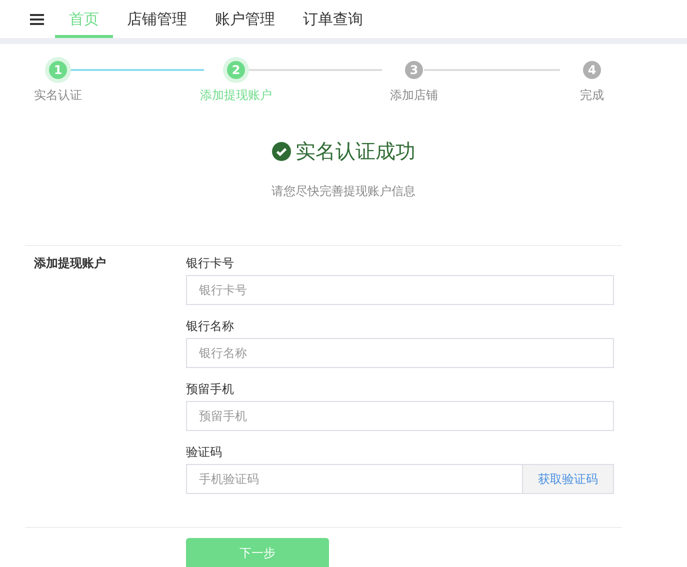  Describe the element at coordinates (204, 452) in the screenshot. I see `field-label: 验证码` at that location.